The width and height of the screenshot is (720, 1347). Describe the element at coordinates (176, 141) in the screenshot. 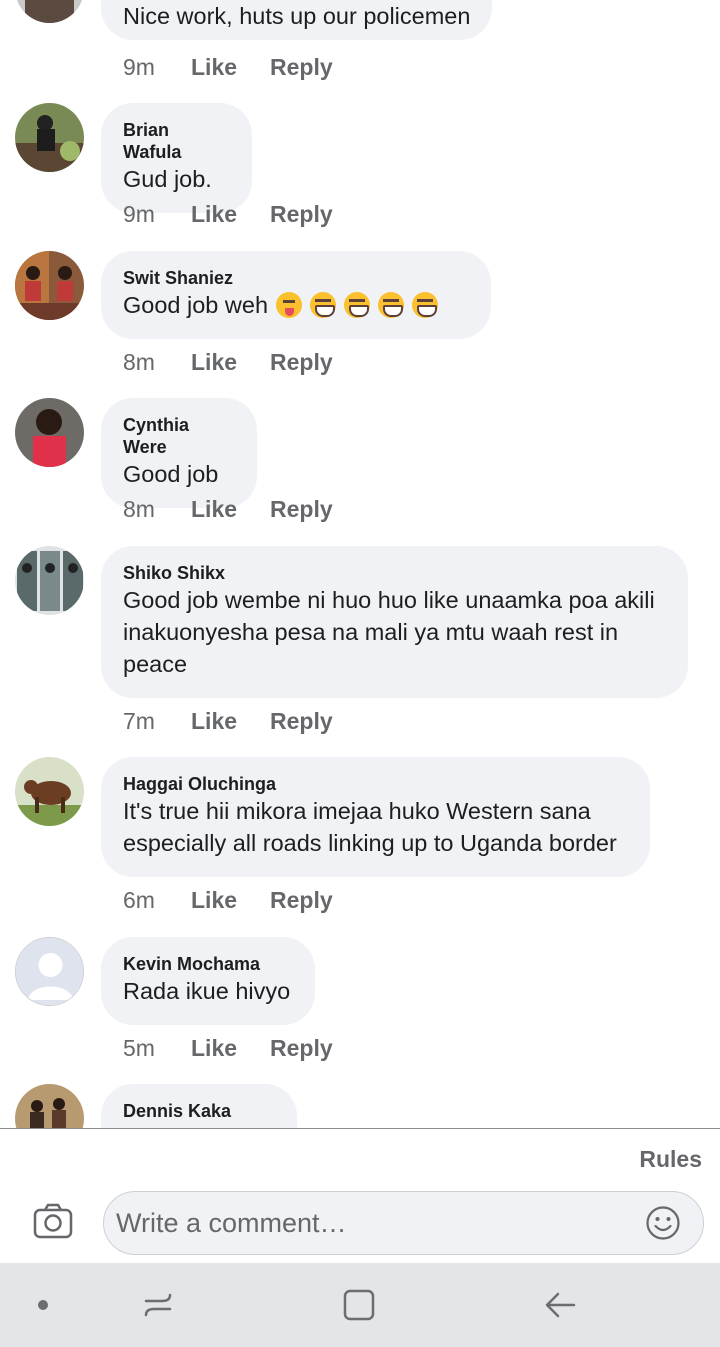

I see `comment-author: Brian Wafula` at that location.